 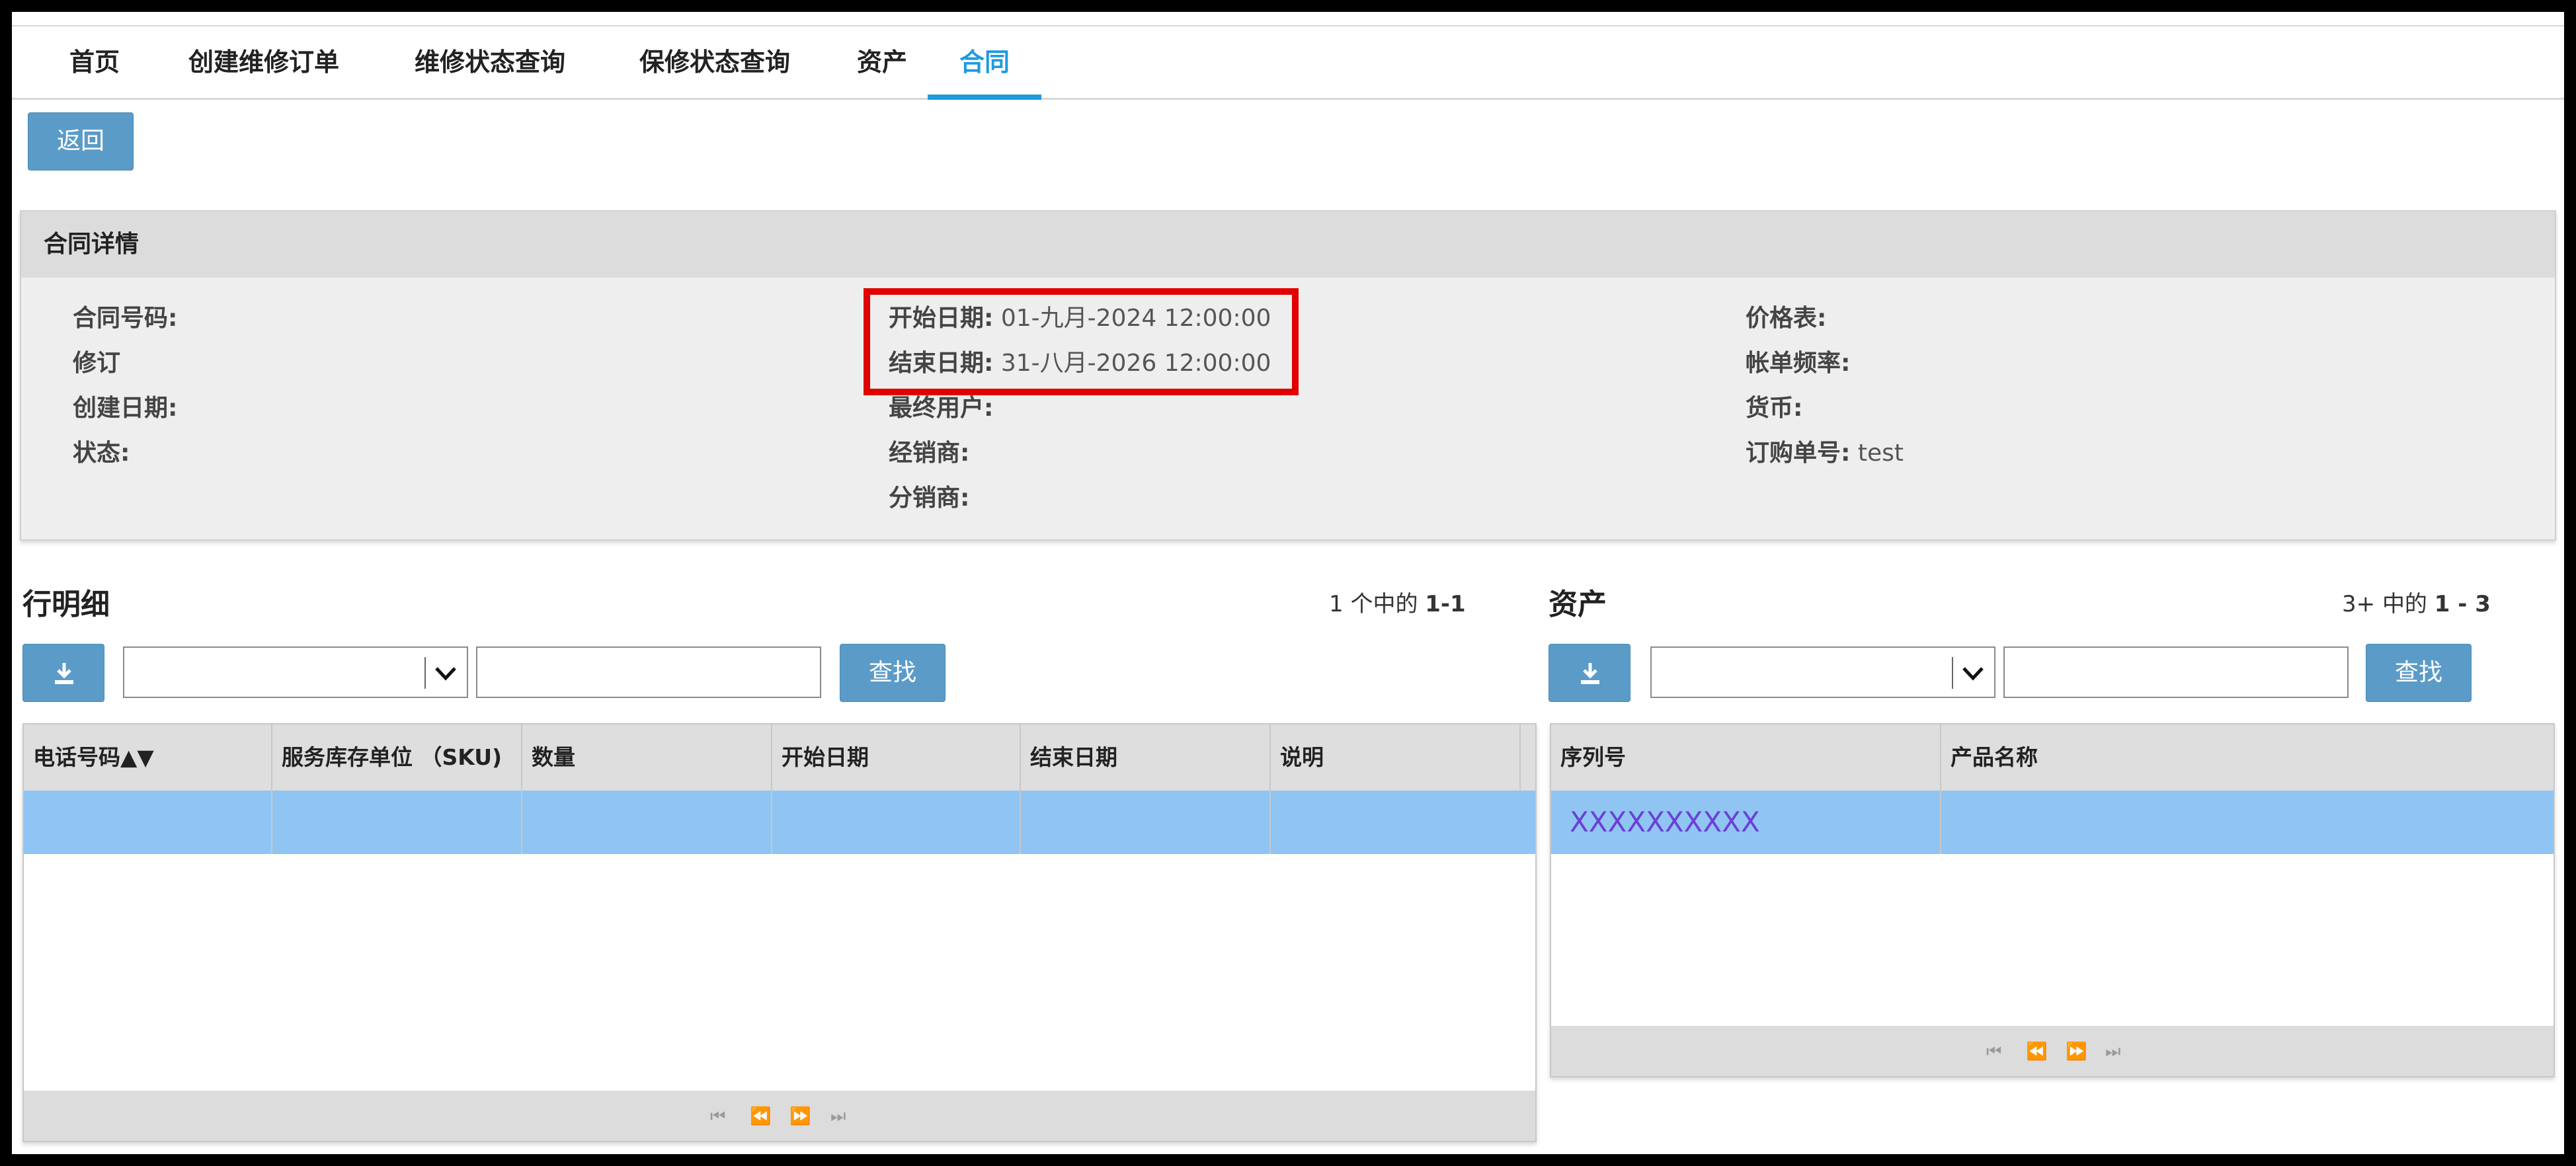 I want to click on assets-pager-middle: 中的, so click(x=2404, y=604).